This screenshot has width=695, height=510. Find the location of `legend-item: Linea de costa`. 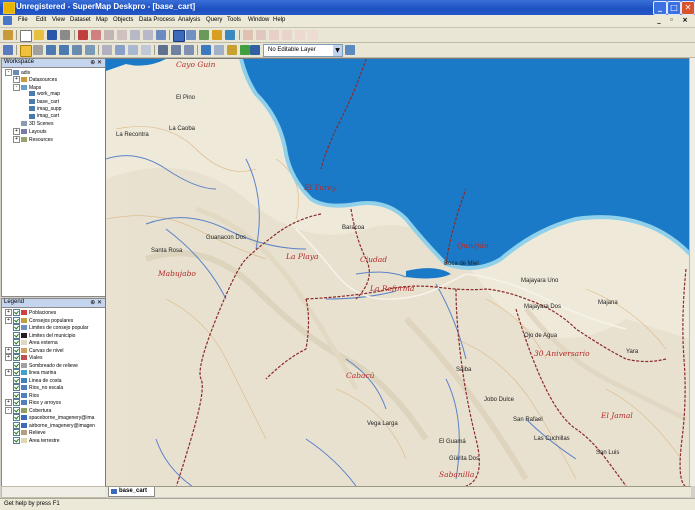

legend-item: Linea de costa is located at coordinates (33, 380).